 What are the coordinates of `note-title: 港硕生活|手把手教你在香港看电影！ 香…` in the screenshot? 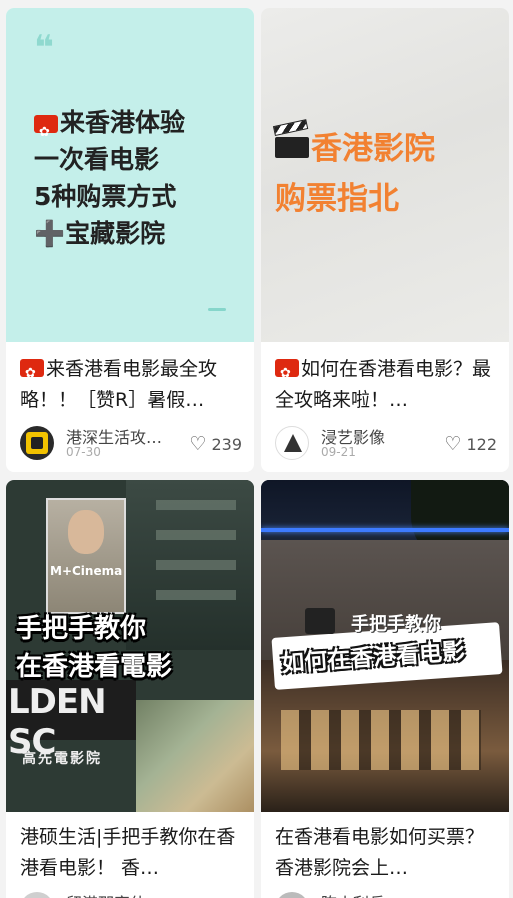 It's located at (132, 853).